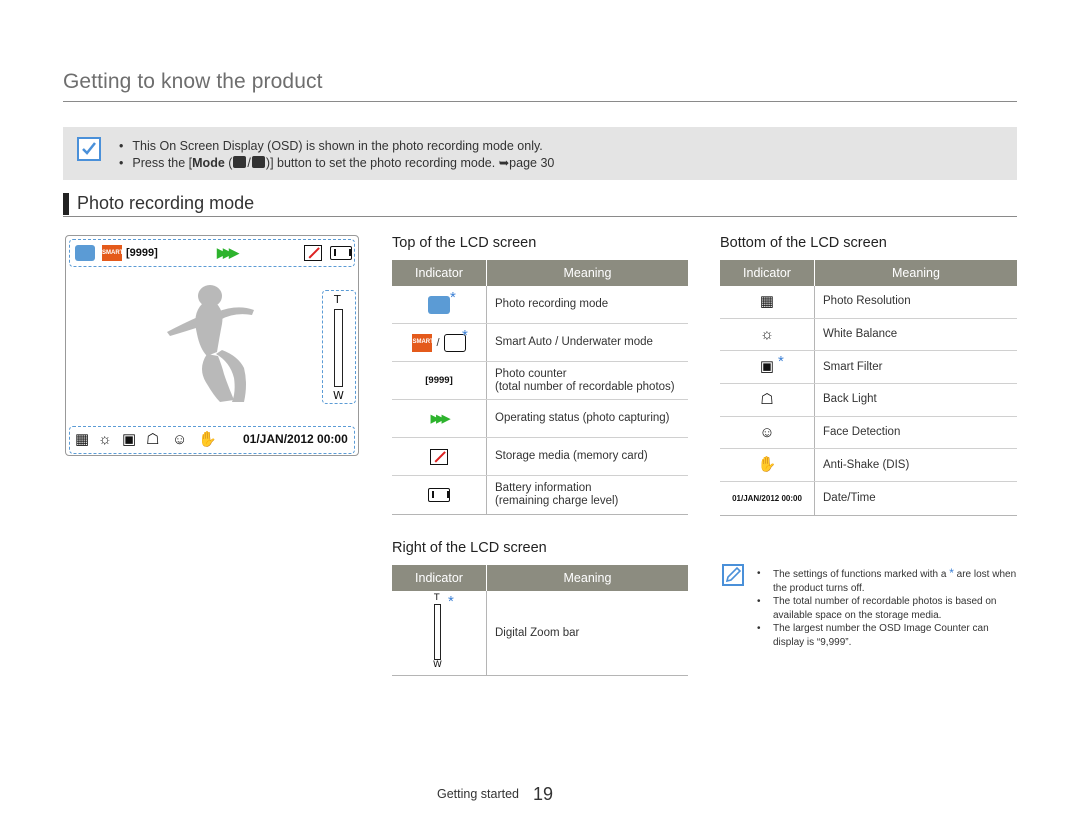  I want to click on lcd-top-region: SMART [9999] ▶▶▶, so click(212, 253).